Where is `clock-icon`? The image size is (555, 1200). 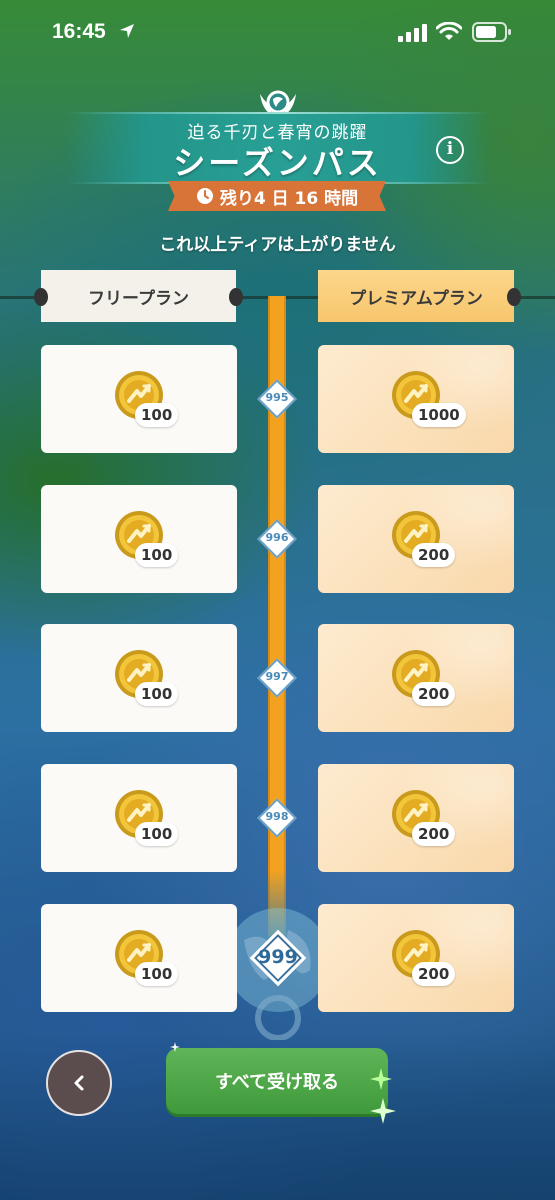 clock-icon is located at coordinates (204, 196).